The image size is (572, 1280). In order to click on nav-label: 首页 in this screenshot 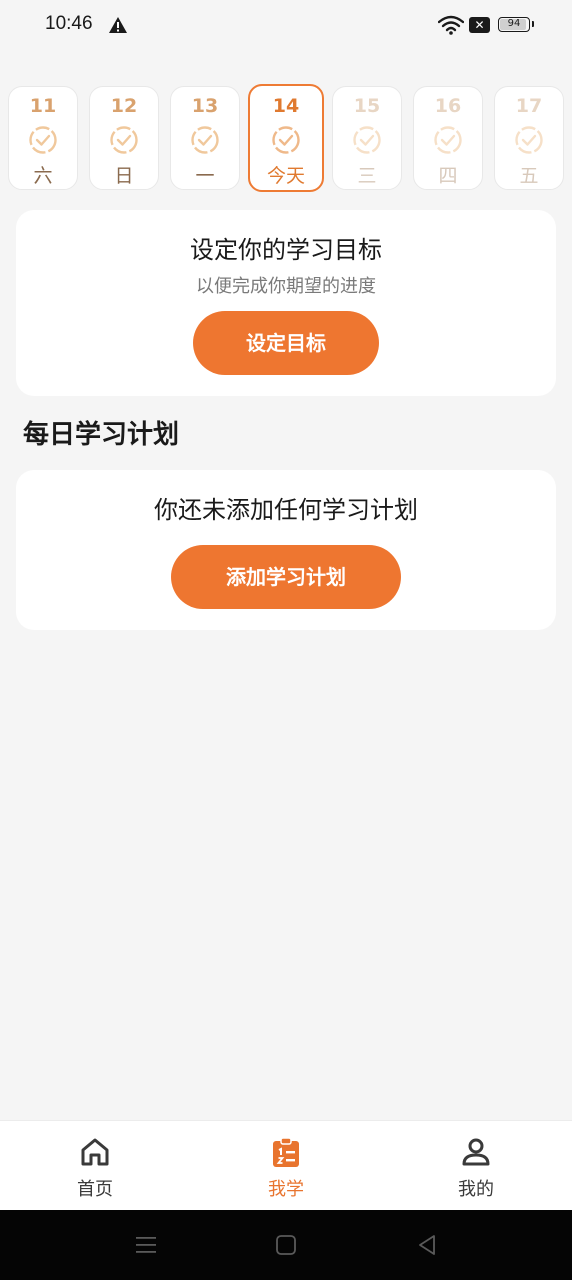, I will do `click(95, 1189)`.